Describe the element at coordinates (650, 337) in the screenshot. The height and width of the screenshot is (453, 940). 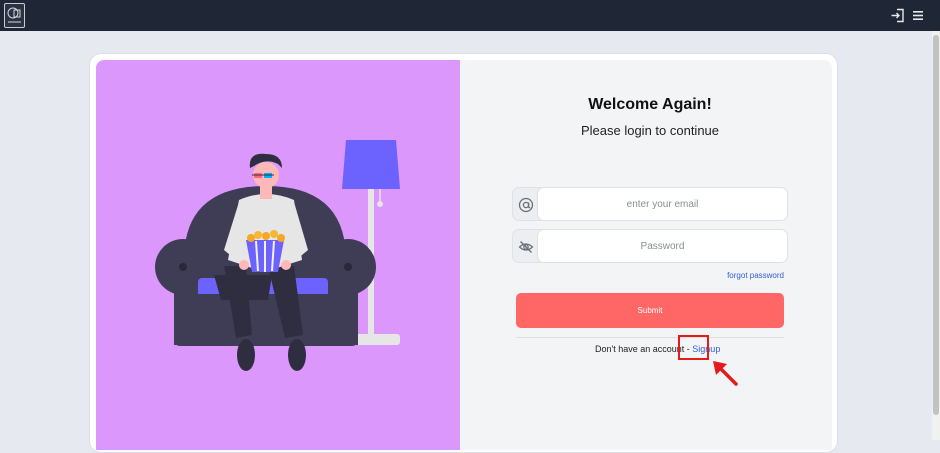
I see `divider` at that location.